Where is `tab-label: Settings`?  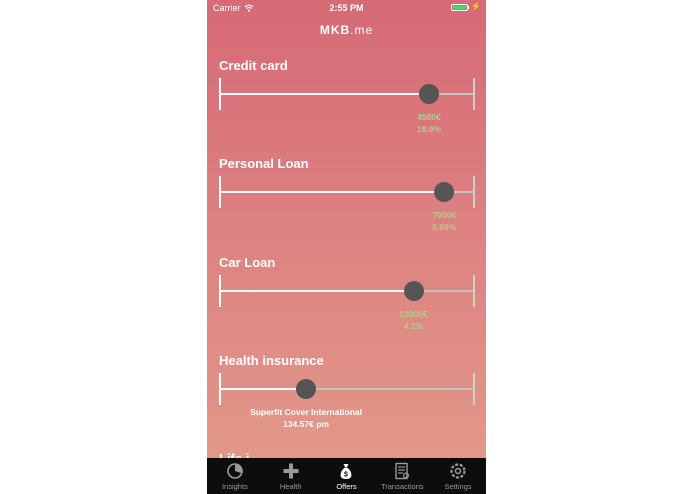
tab-label: Settings is located at coordinates (458, 486).